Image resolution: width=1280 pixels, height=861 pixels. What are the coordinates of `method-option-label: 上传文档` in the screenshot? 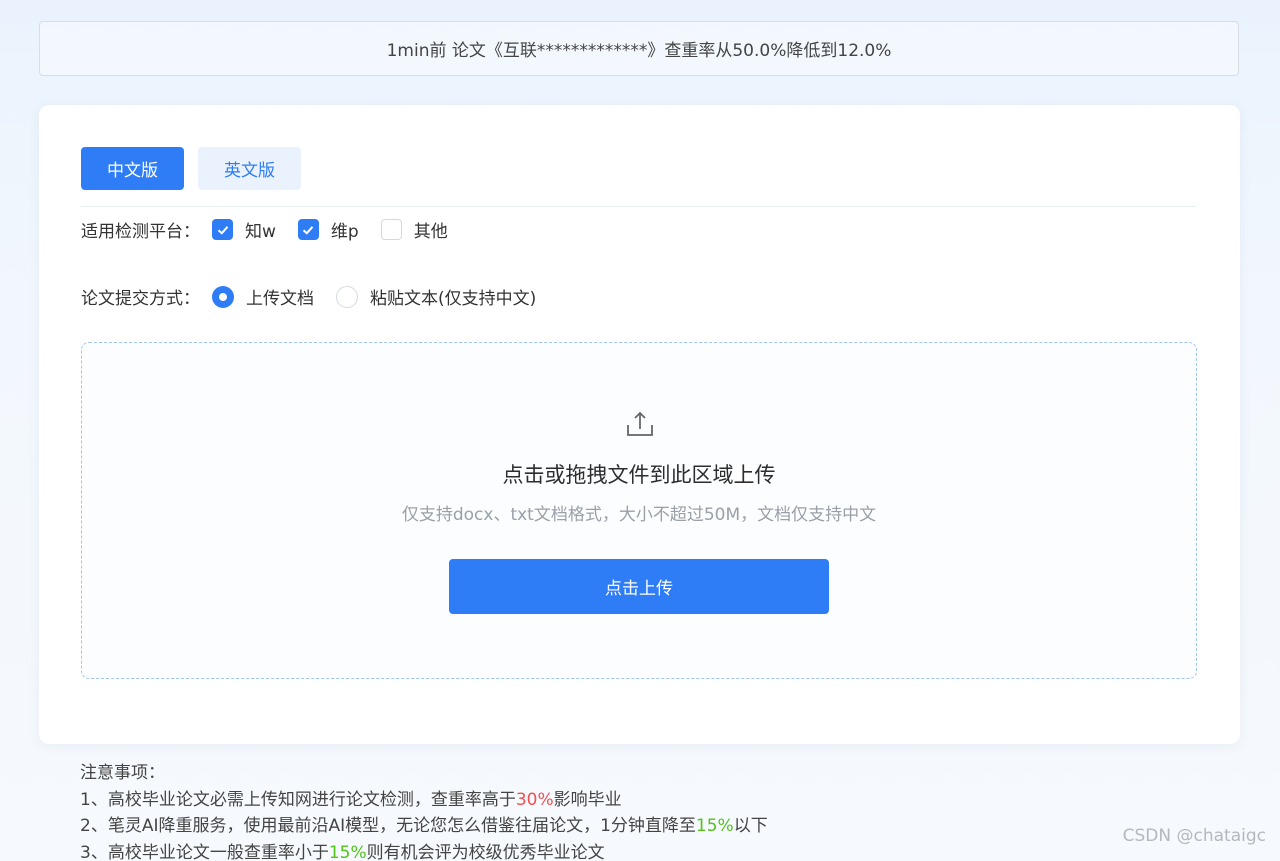 It's located at (280, 299).